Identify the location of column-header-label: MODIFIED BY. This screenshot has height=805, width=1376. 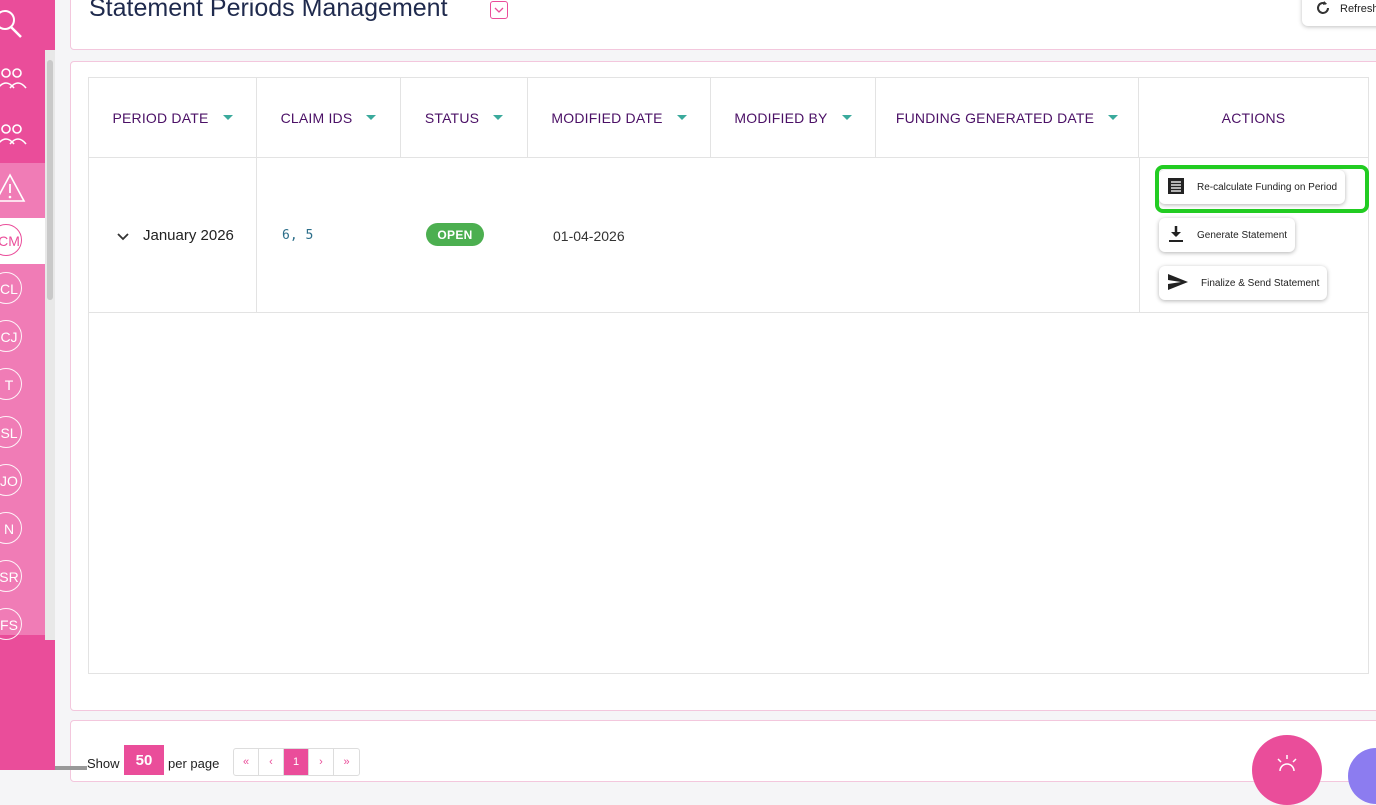
(781, 117).